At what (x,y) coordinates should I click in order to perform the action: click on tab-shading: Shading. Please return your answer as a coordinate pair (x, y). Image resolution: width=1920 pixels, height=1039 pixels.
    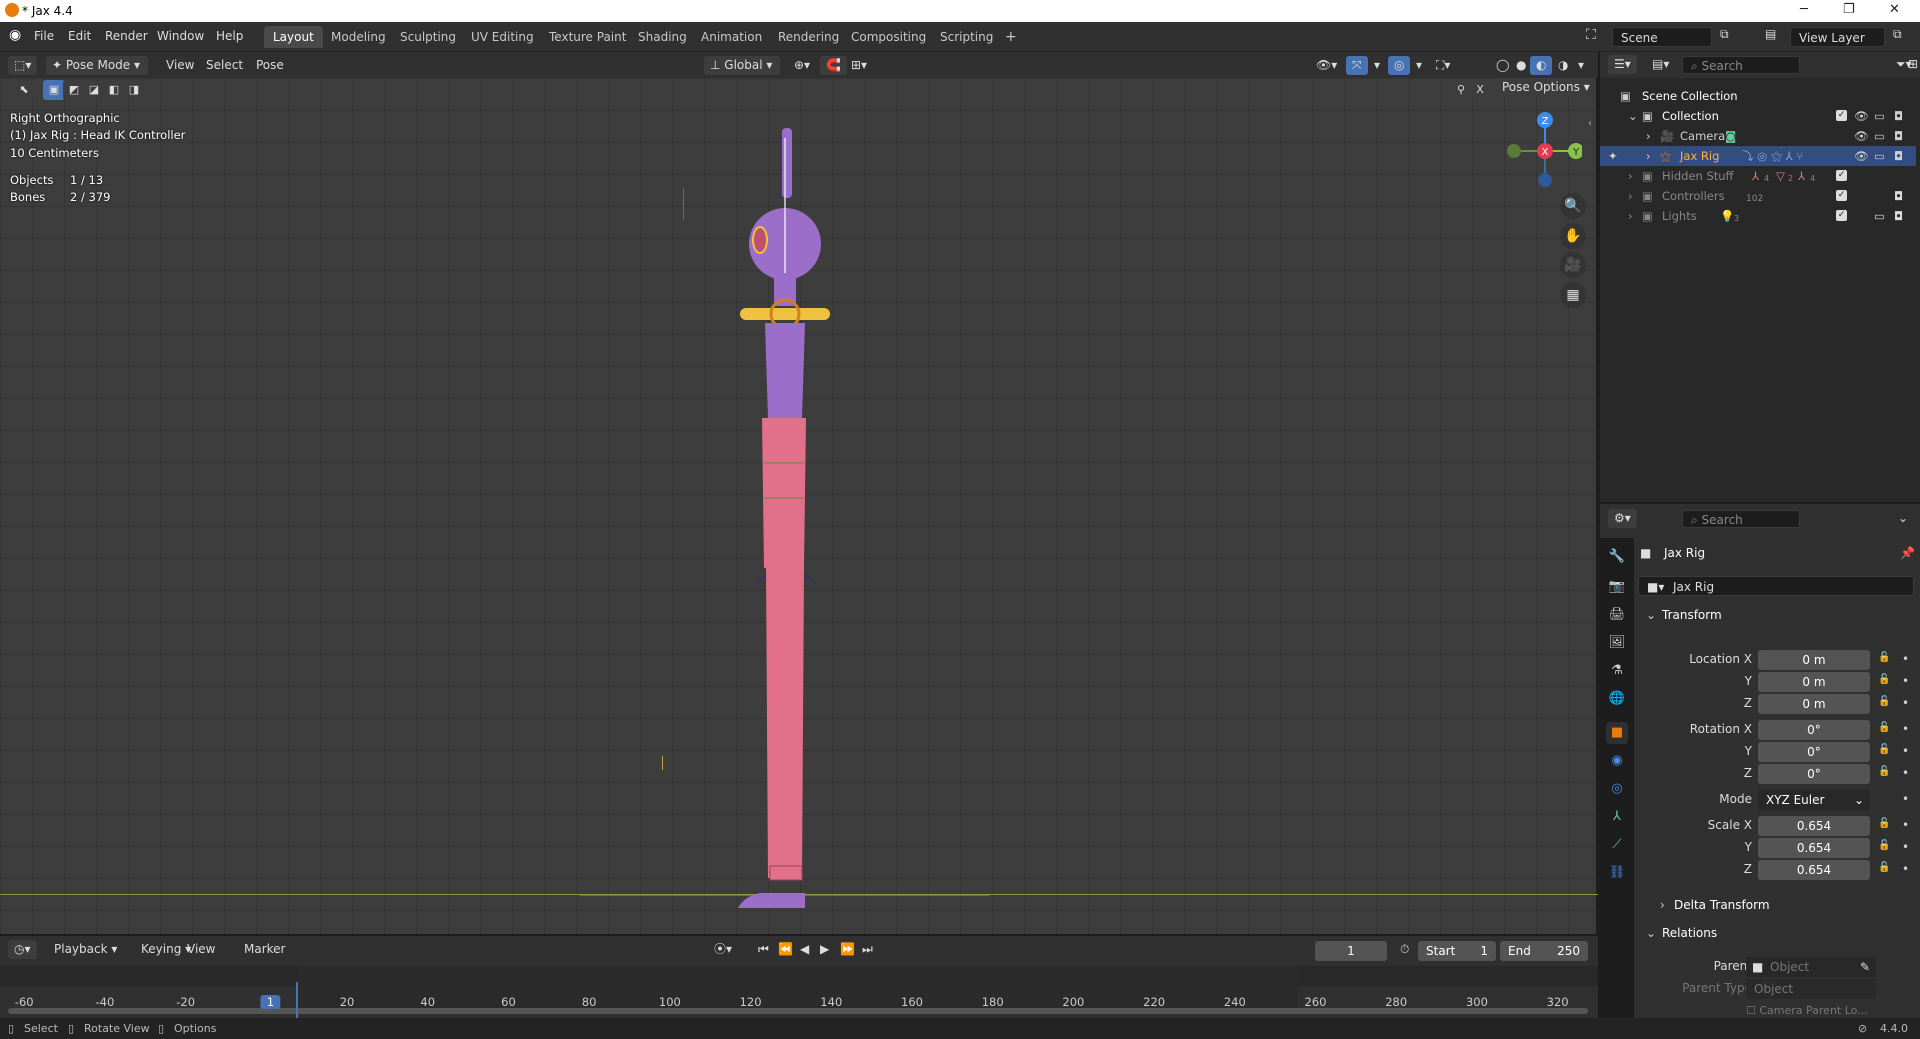
    Looking at the image, I should click on (662, 37).